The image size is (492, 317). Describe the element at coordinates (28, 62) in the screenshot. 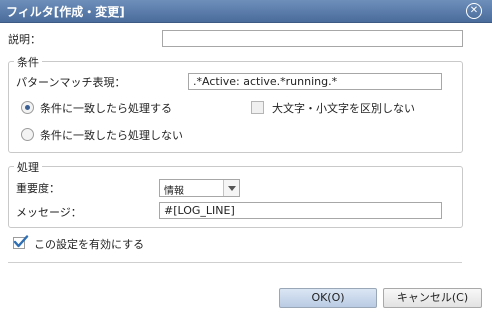

I see `condition-legend: 条件` at that location.